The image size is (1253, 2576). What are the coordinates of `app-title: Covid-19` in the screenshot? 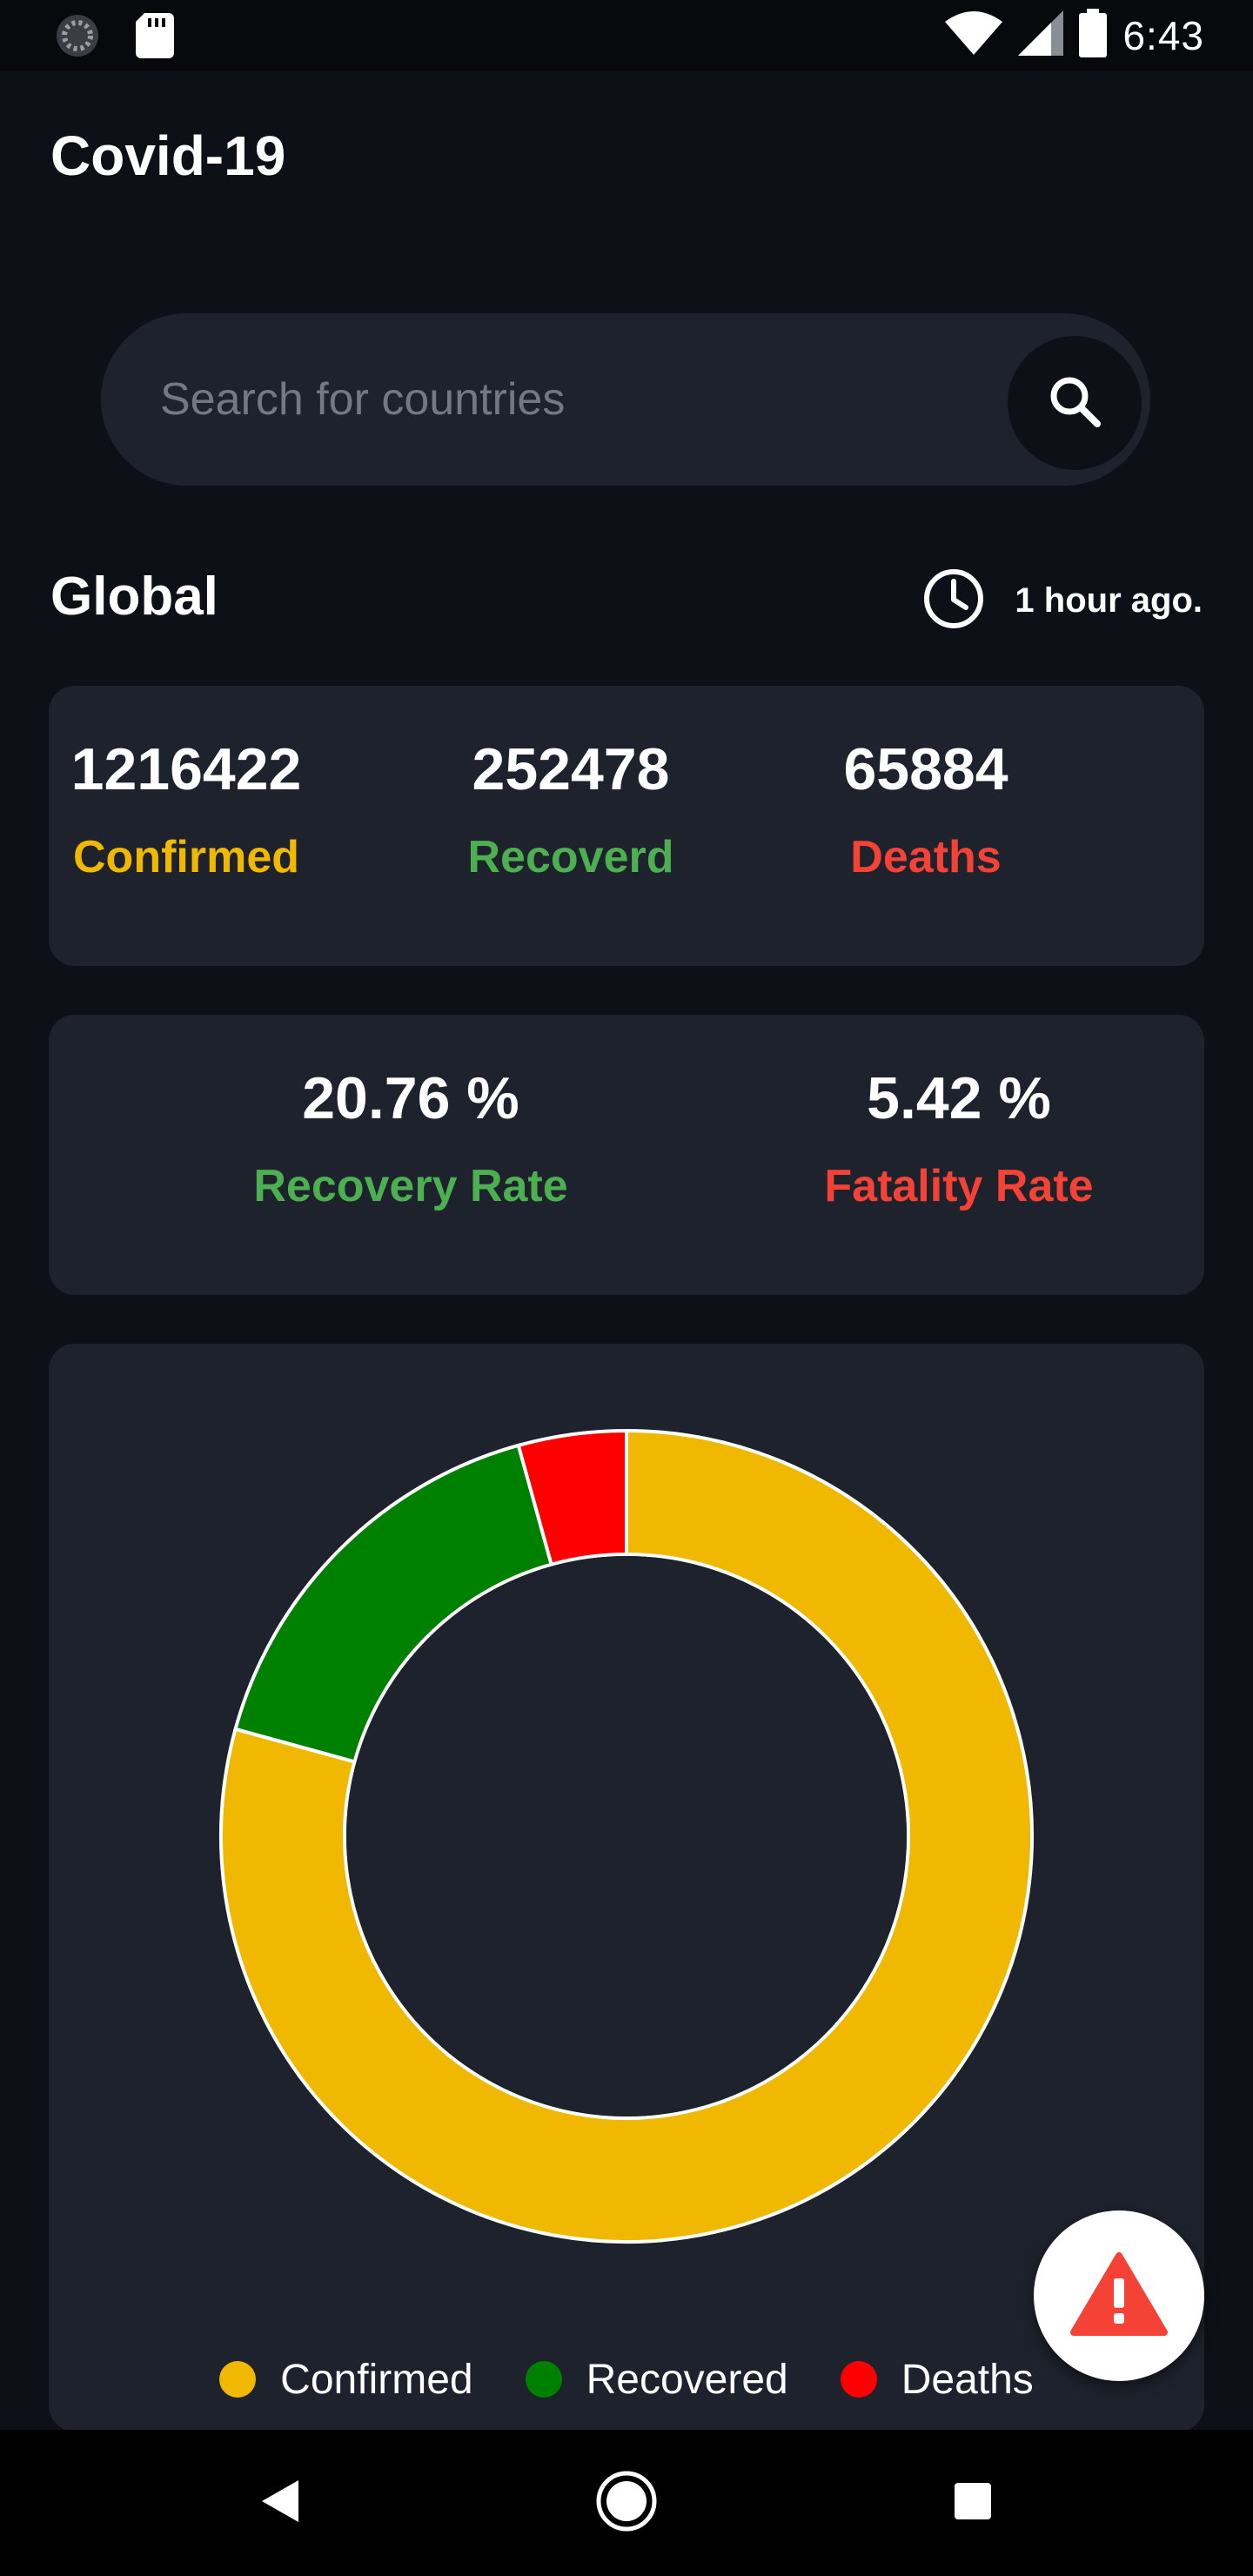 It's located at (168, 155).